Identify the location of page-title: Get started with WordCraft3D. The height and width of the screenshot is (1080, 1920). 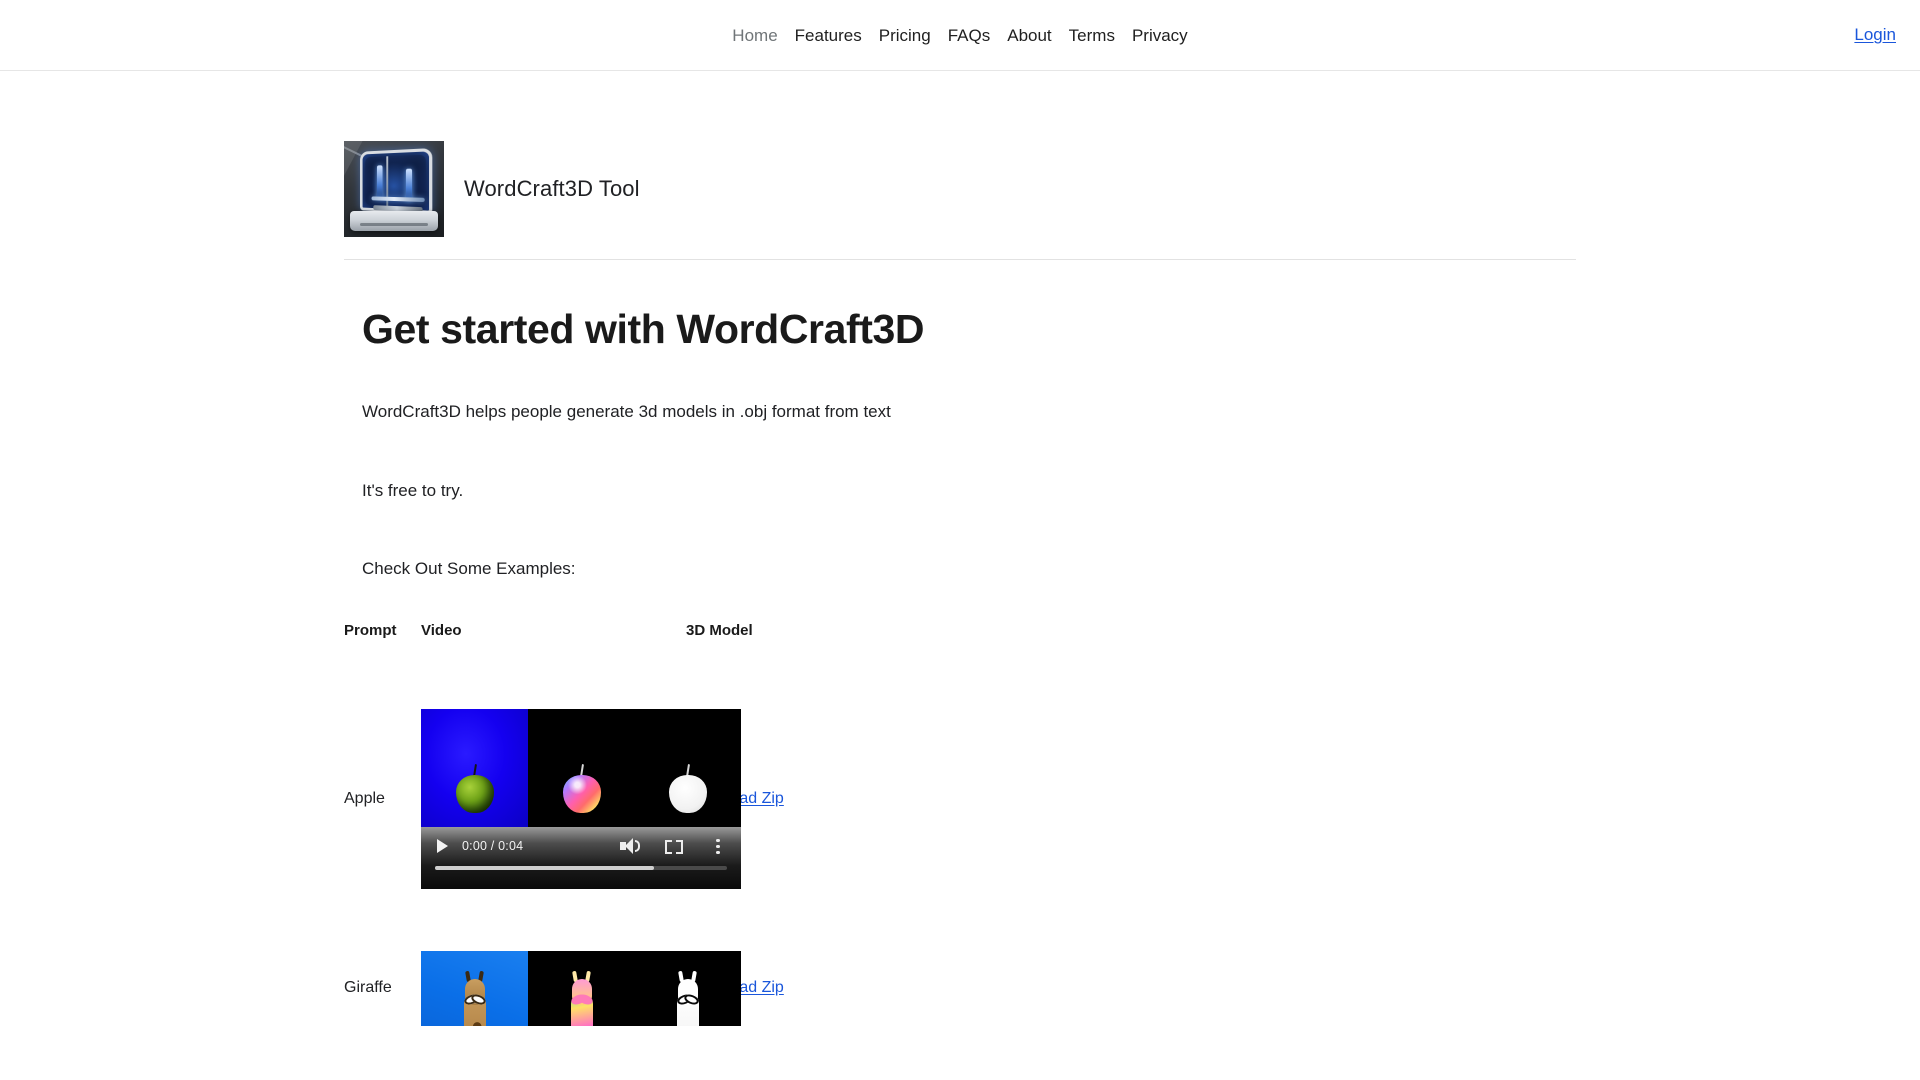
(643, 329).